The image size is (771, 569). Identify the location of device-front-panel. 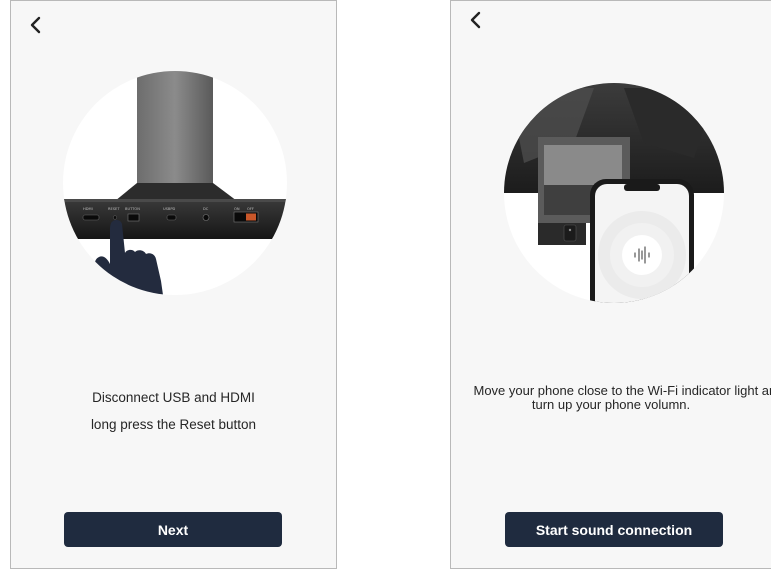
(562, 234).